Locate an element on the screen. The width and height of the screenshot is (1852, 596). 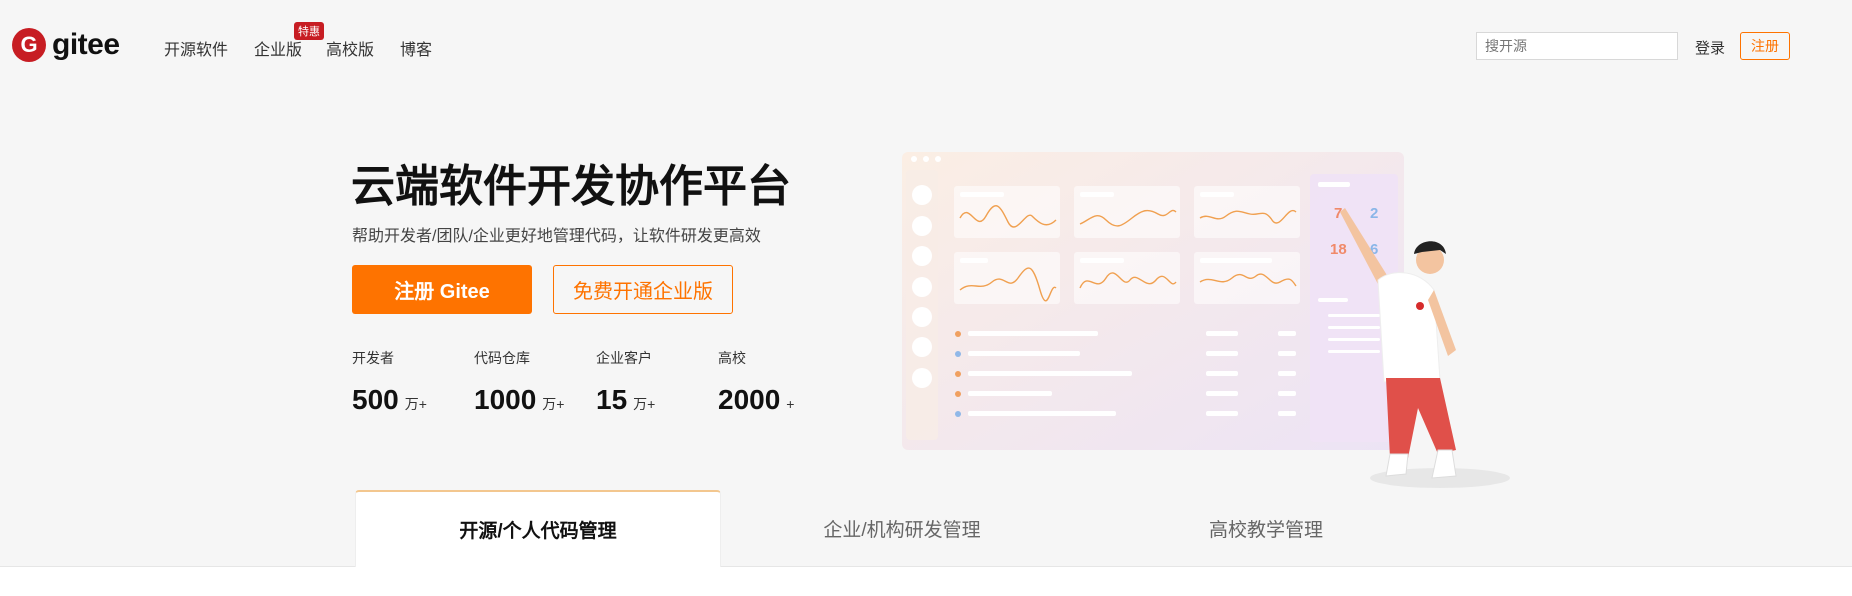
stats-row: 开发者 500 万+ 代码仓库 1000 万+ 企业客户 15 万+ 高校 2000 + is located at coordinates (596, 382).